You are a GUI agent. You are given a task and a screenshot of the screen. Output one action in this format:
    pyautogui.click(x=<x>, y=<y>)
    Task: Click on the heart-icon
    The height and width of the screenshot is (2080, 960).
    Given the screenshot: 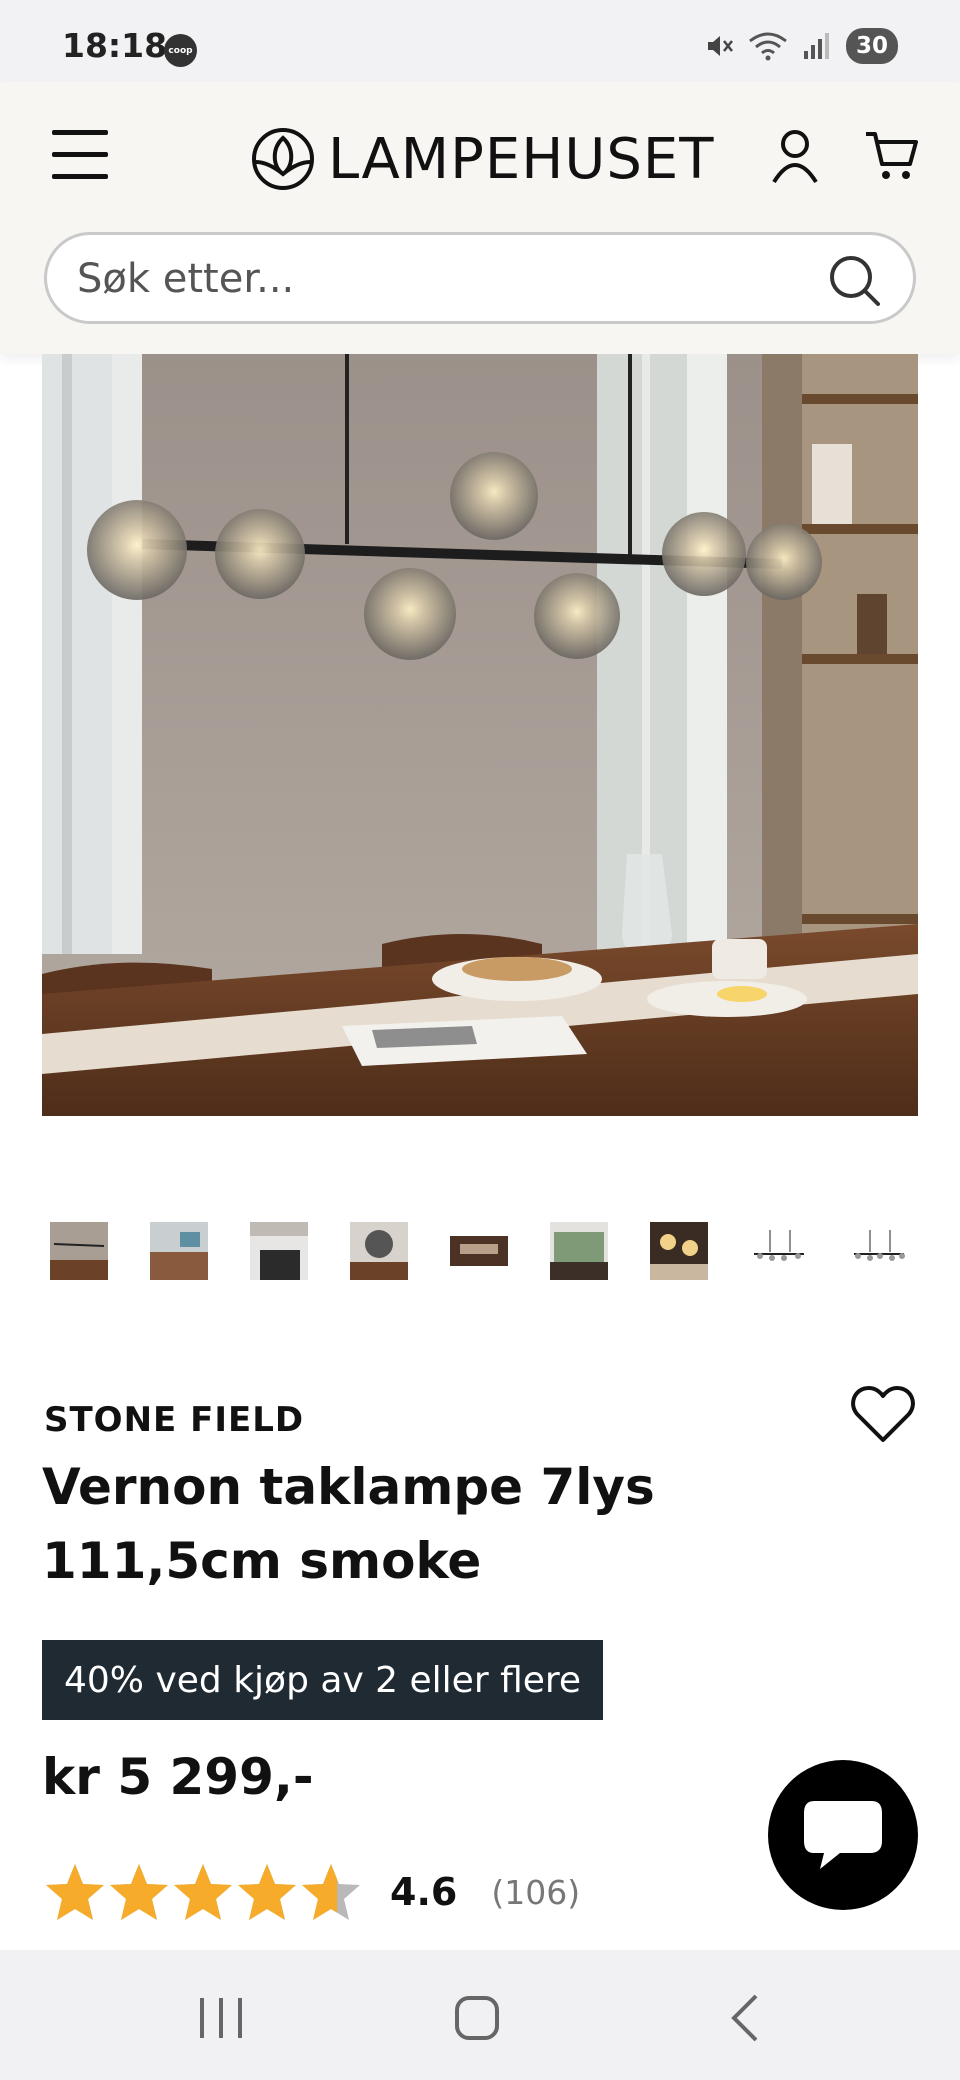 What is the action you would take?
    pyautogui.click(x=883, y=1414)
    